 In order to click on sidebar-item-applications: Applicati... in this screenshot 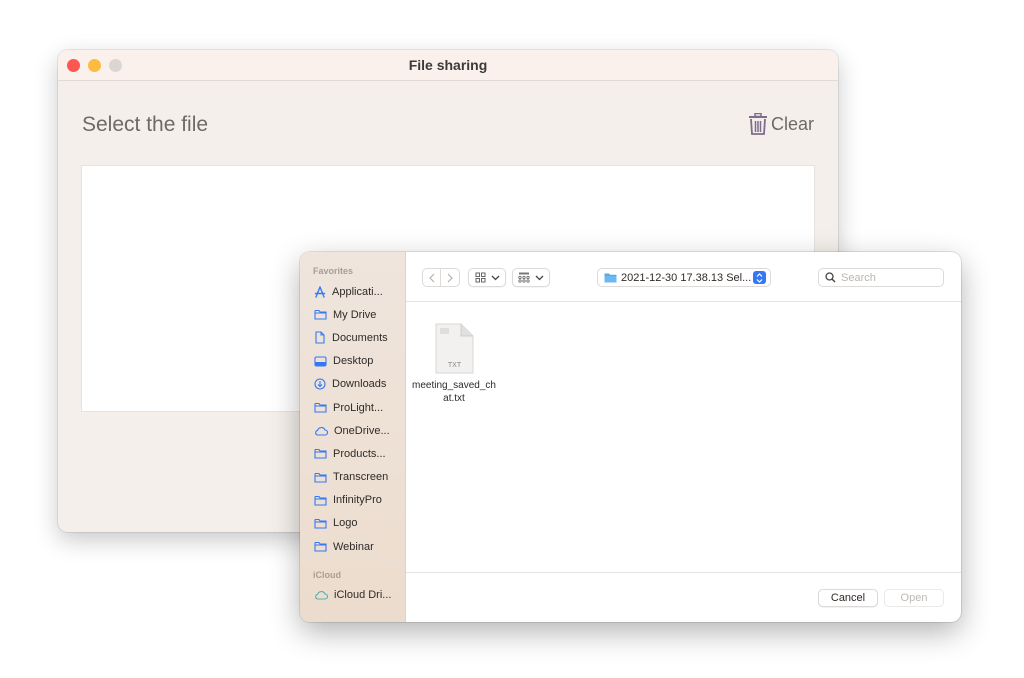, I will do `click(352, 291)`.